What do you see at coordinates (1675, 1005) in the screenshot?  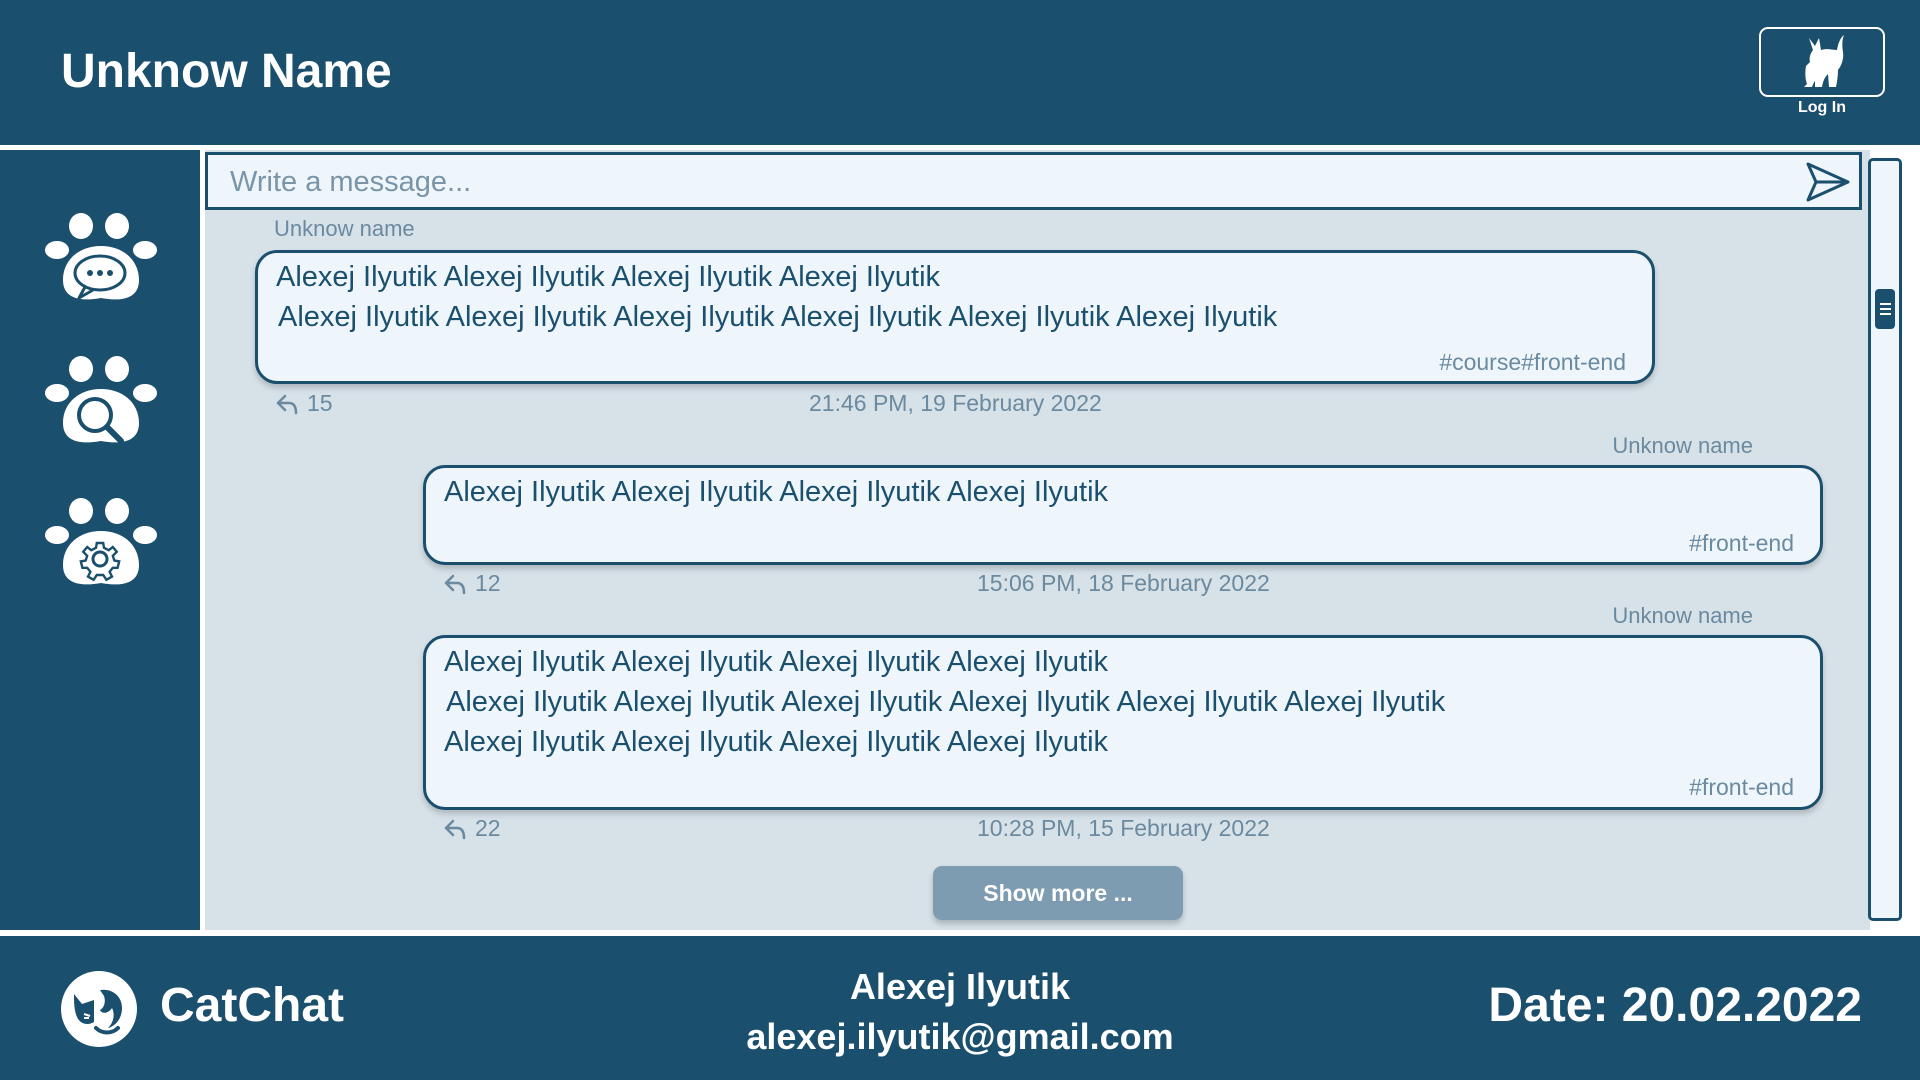 I see `footer-date: Date: 20.02.2022` at bounding box center [1675, 1005].